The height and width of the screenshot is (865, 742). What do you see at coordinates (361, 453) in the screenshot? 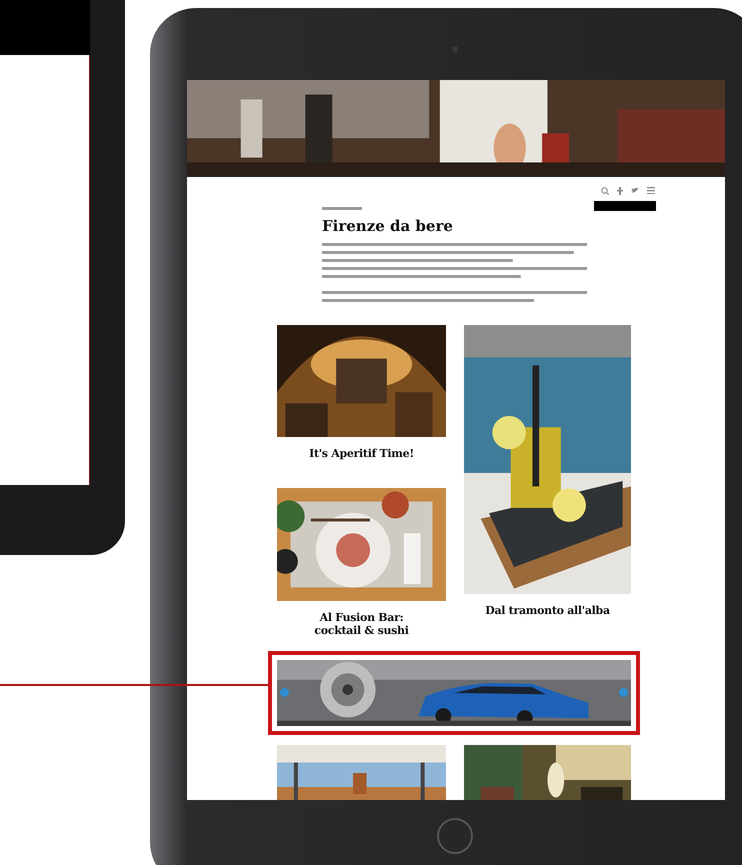
I see `card-title: It's Aperitif Time!` at bounding box center [361, 453].